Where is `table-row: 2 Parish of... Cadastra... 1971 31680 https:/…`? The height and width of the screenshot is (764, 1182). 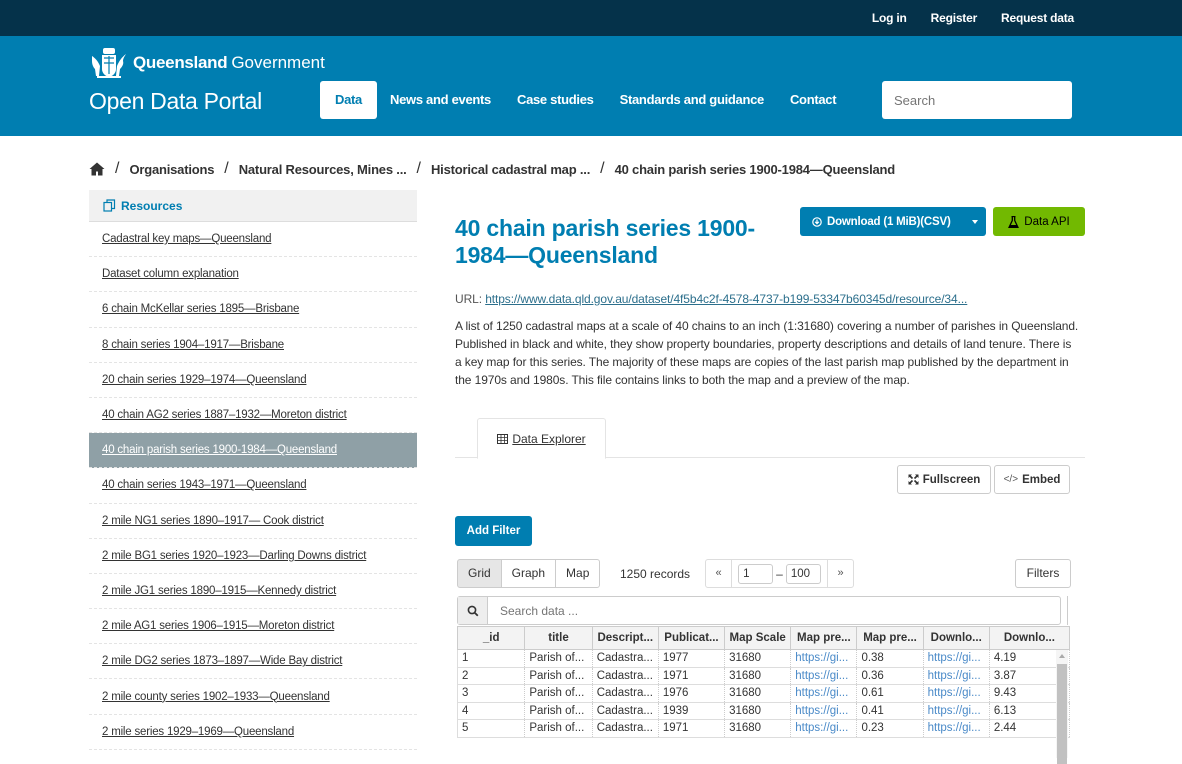
table-row: 2 Parish of... Cadastra... 1971 31680 https:/… is located at coordinates (763, 676).